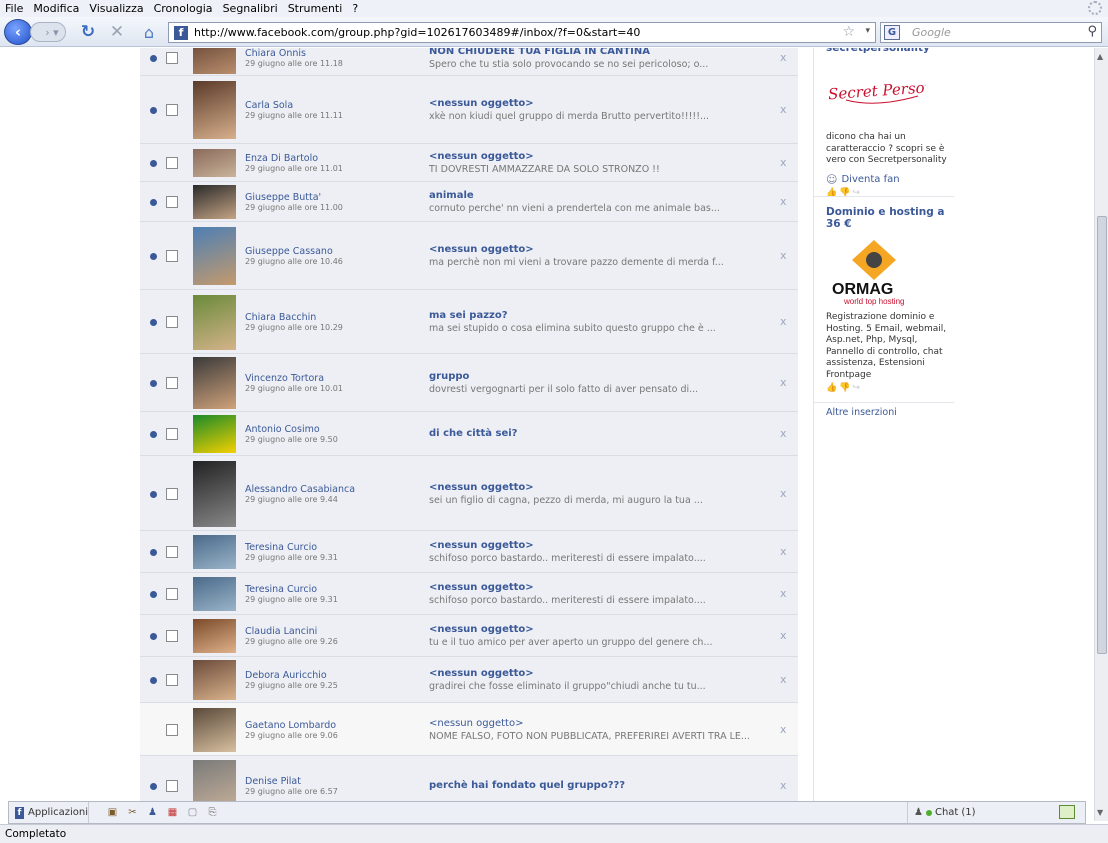 This screenshot has width=1108, height=843. What do you see at coordinates (250, 8) in the screenshot?
I see `menu-item-4: Segnalibri` at bounding box center [250, 8].